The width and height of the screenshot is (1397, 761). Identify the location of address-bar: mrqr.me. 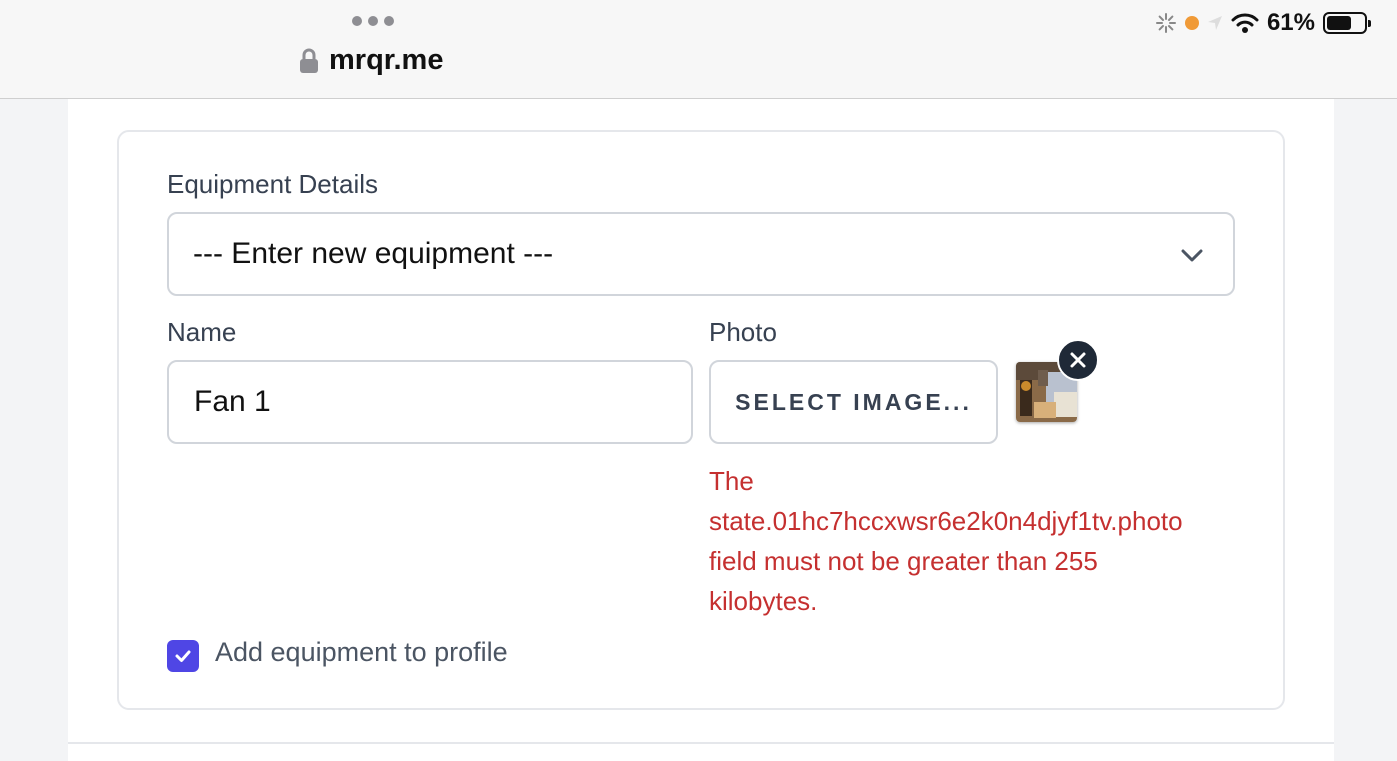
(371, 60).